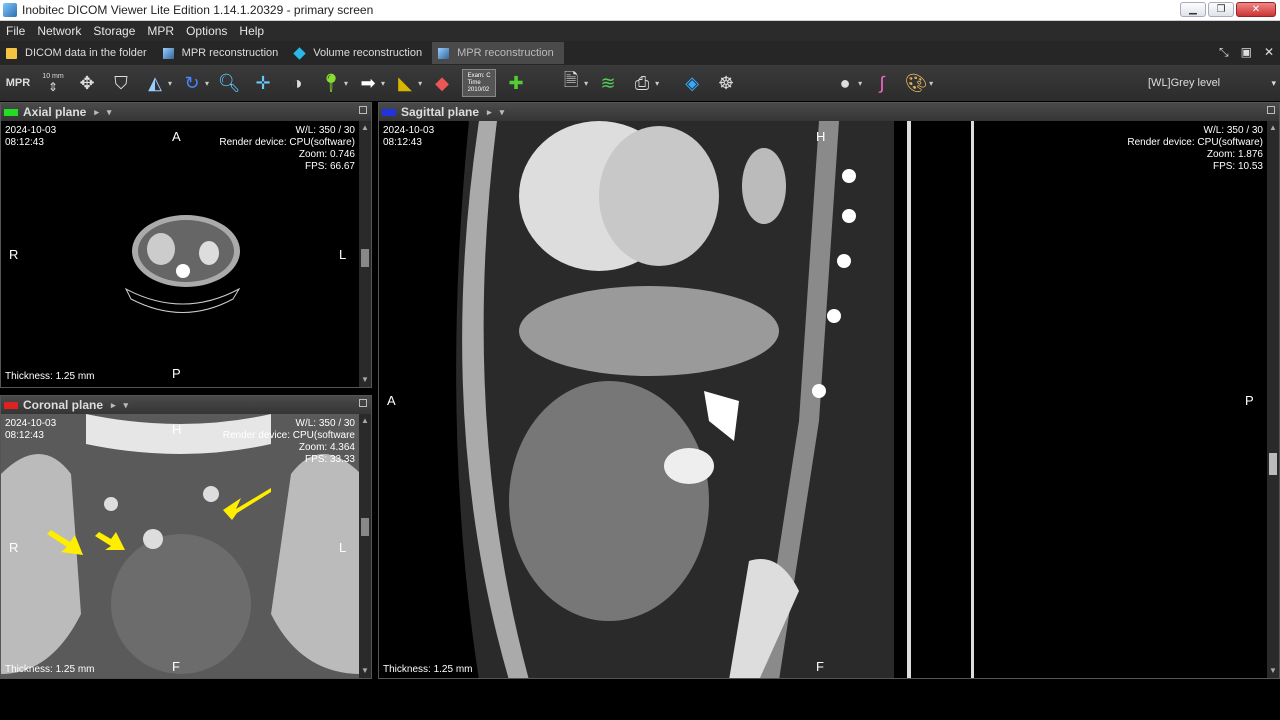  What do you see at coordinates (405, 83) in the screenshot?
I see `ruler-icon: ◣` at bounding box center [405, 83].